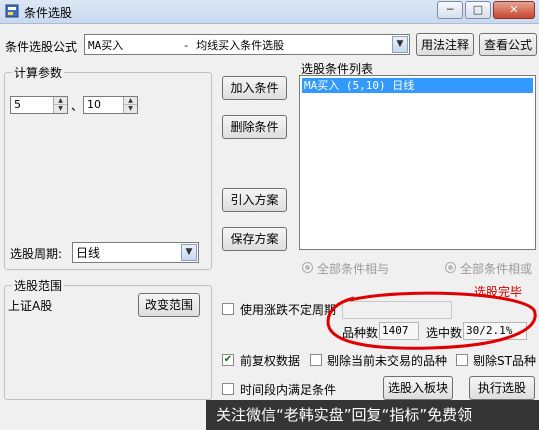 The height and width of the screenshot is (430, 539). Describe the element at coordinates (38, 285) in the screenshot. I see `range-group-title: 选股范围` at that location.